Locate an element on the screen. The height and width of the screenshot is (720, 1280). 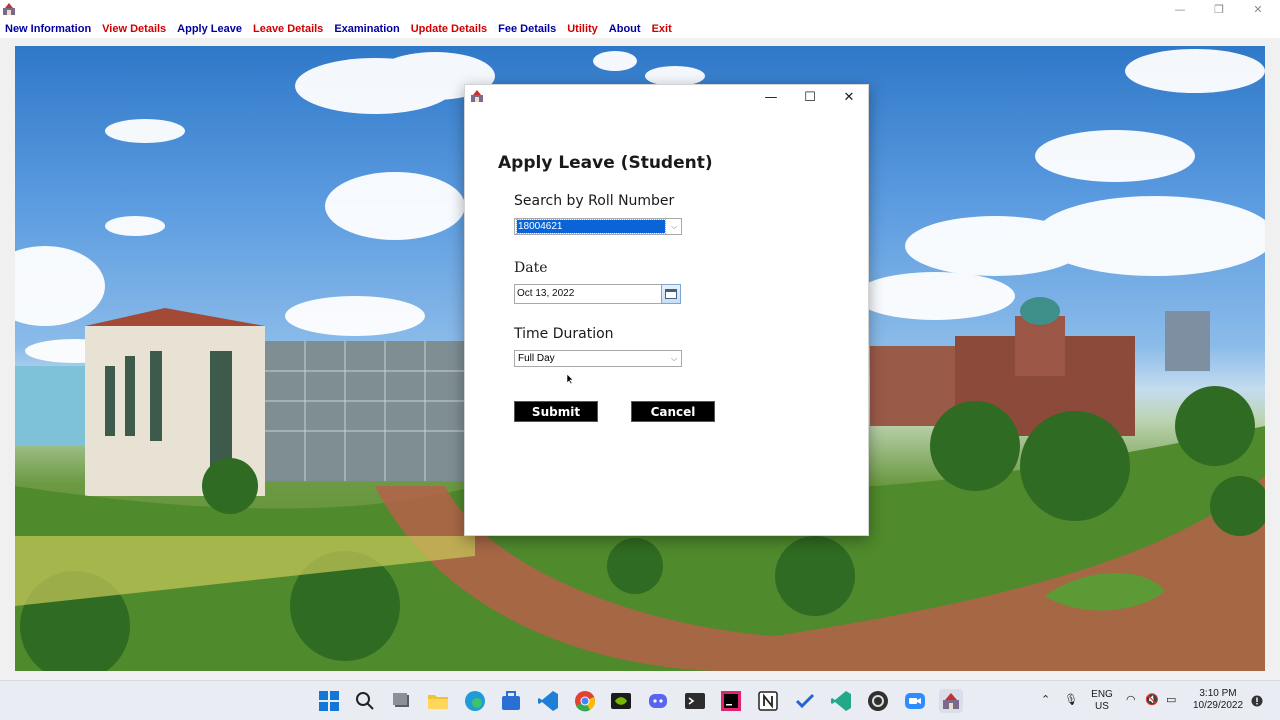
submit-button: Submit is located at coordinates (556, 411).